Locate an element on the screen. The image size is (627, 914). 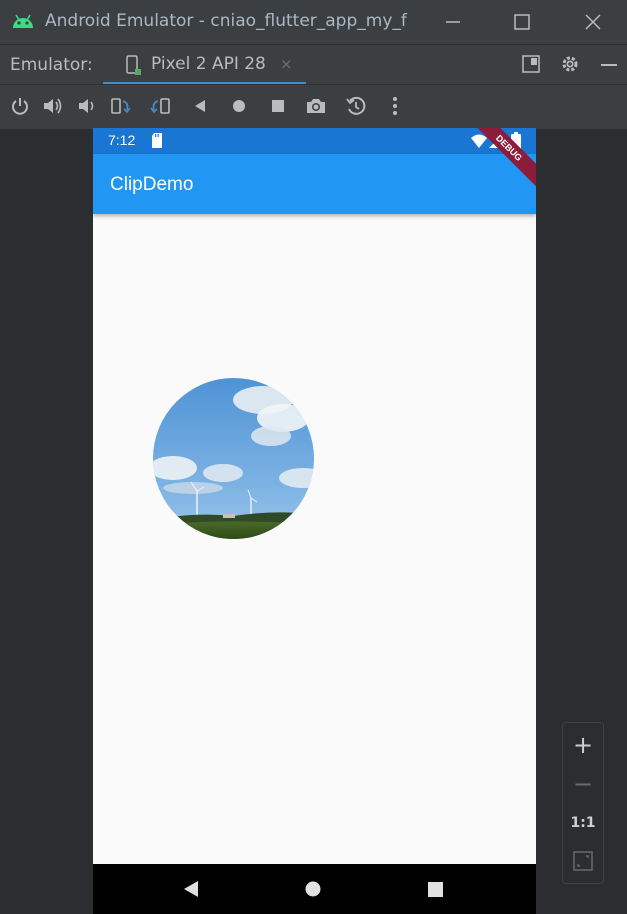
rotate-left-icon is located at coordinates (121, 106).